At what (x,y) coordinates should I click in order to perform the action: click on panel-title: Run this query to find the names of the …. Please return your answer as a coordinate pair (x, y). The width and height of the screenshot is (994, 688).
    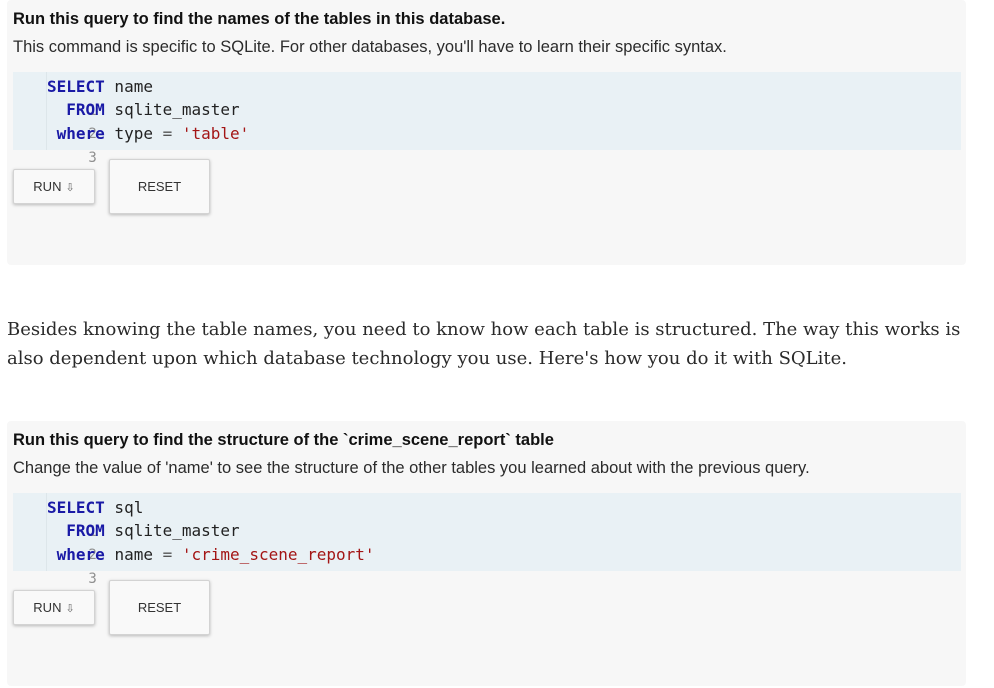
    Looking at the image, I should click on (259, 19).